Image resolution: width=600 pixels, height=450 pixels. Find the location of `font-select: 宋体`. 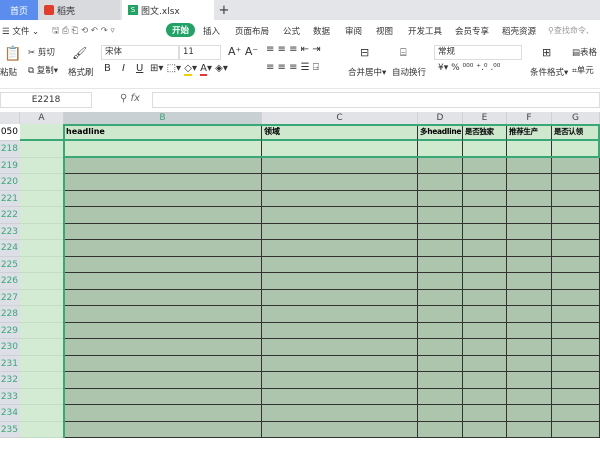

font-select: 宋体 is located at coordinates (140, 52).